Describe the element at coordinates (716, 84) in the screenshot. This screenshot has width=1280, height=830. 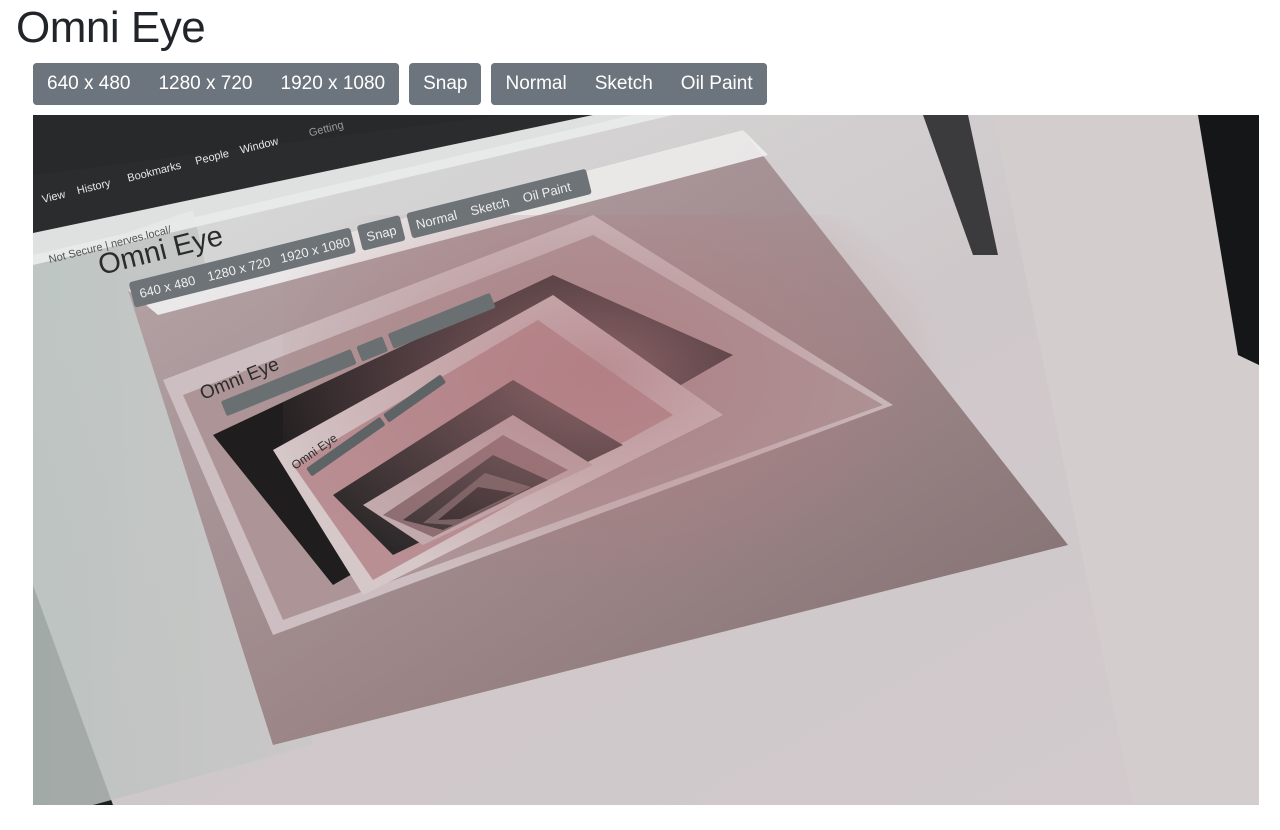
I see `filter-oil-paint-button: Oil Paint` at that location.